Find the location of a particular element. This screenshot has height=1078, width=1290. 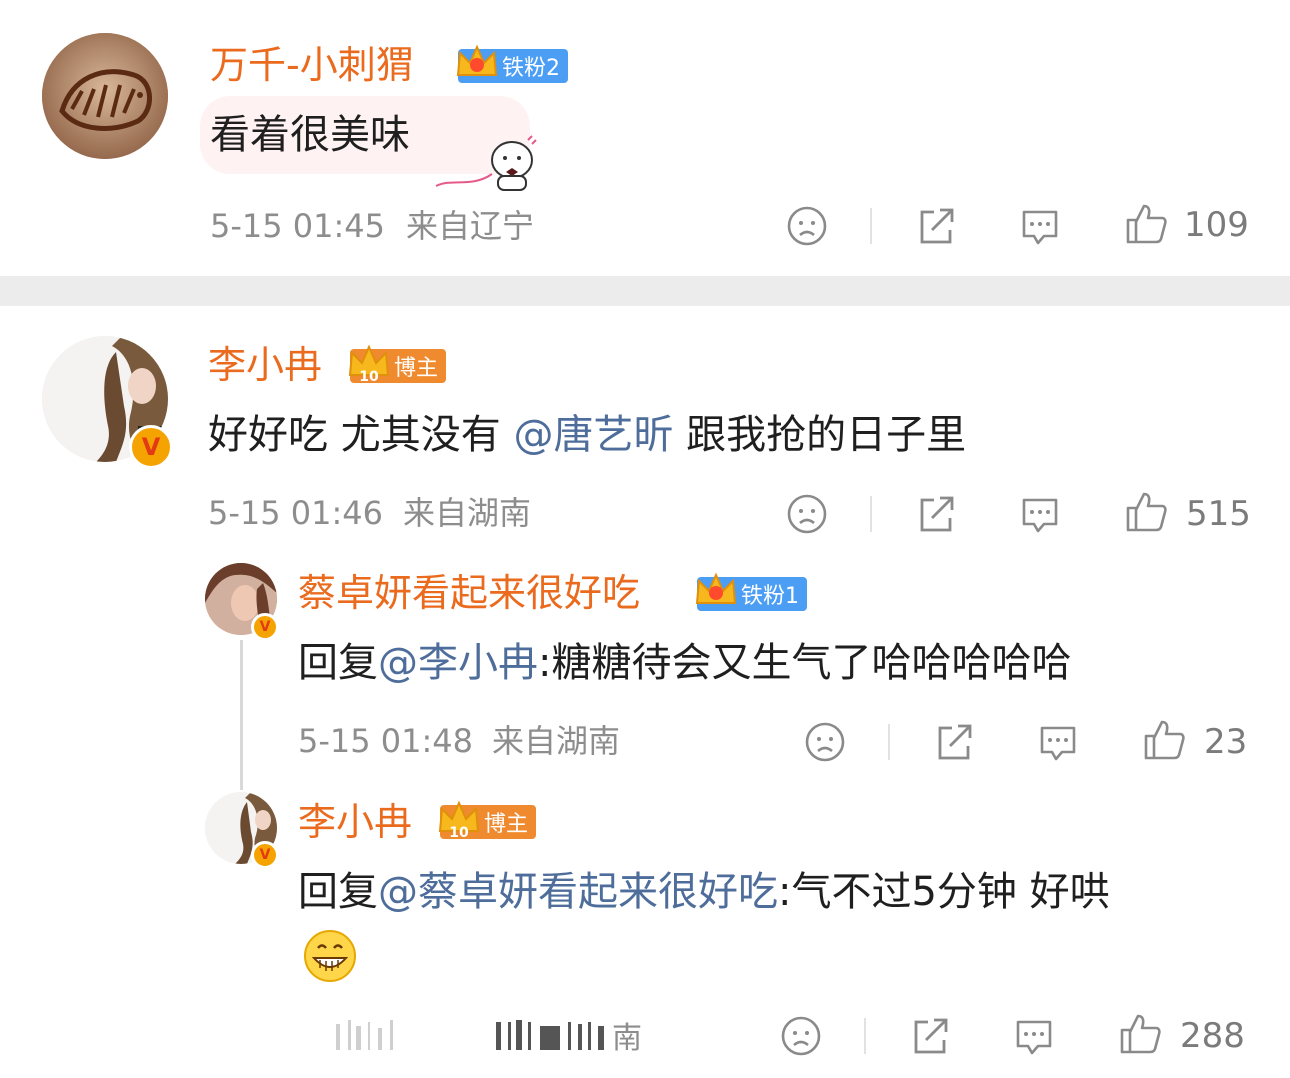

username: 蔡卓妍看起来很好吃 is located at coordinates (469, 593).